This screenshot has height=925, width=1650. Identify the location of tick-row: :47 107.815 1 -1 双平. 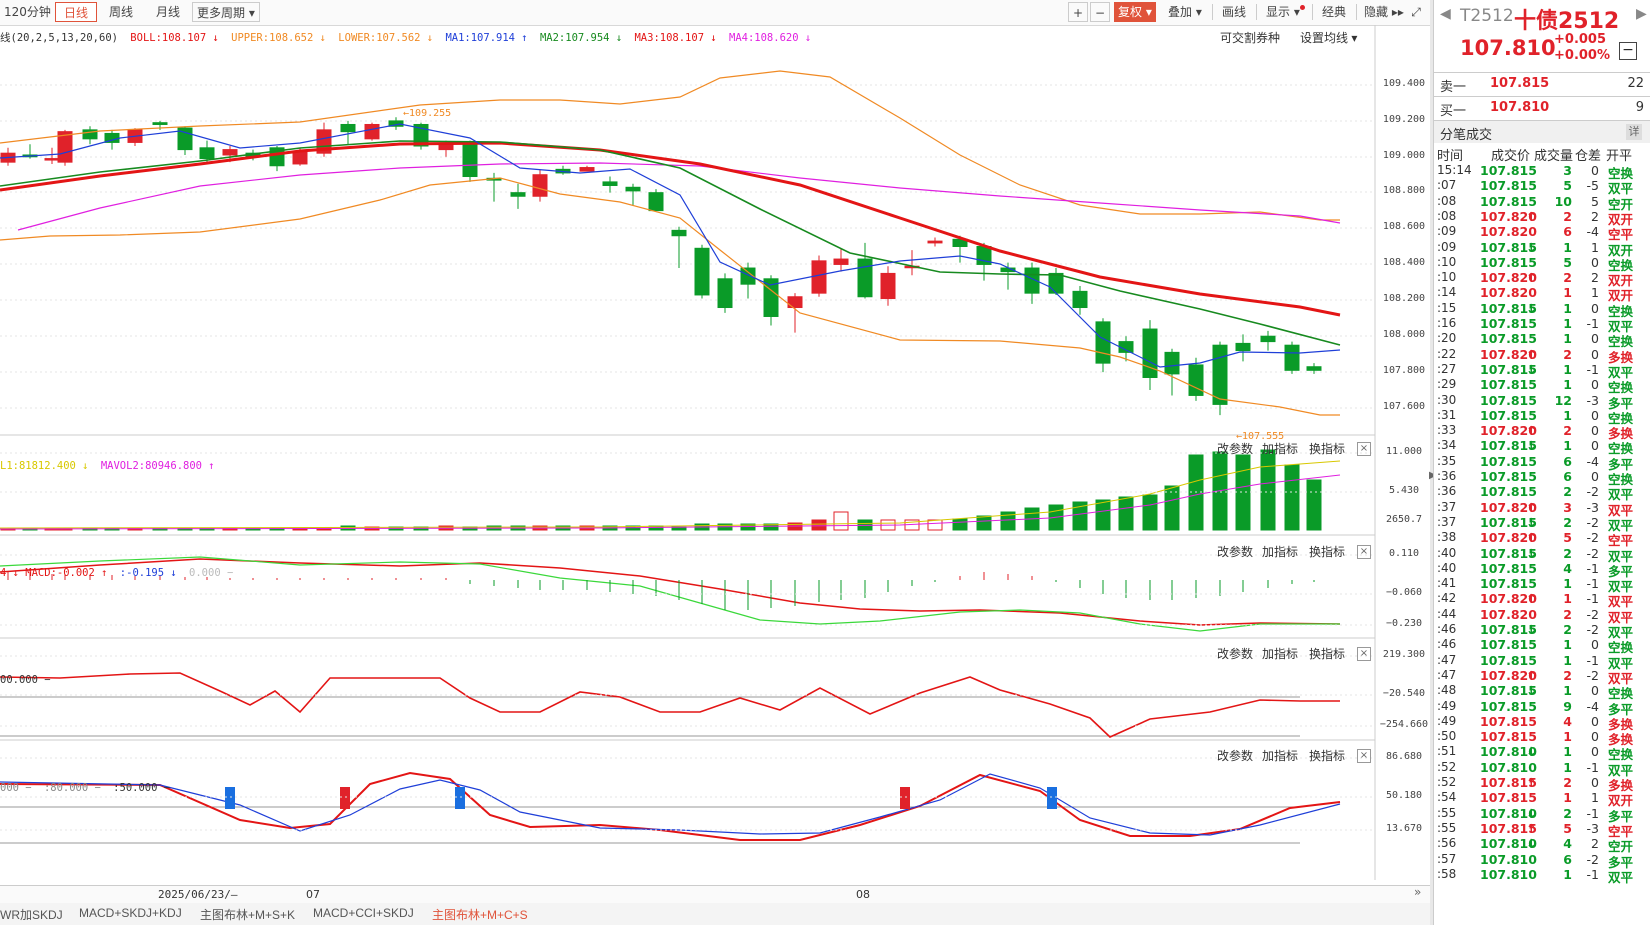
(1542, 661).